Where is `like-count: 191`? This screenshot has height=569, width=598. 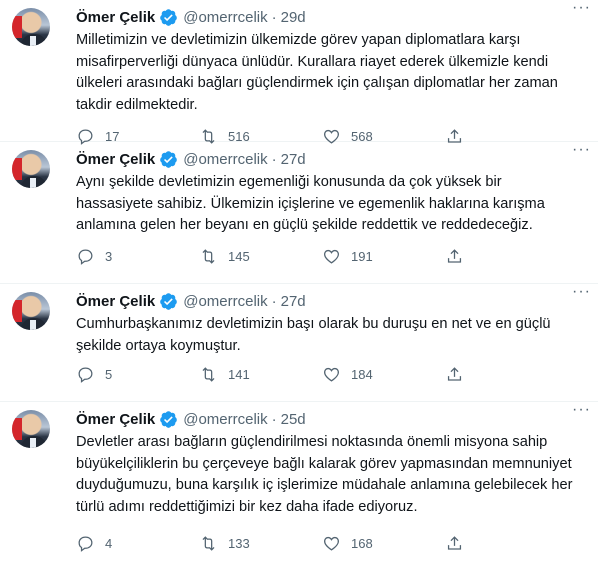 like-count: 191 is located at coordinates (362, 256).